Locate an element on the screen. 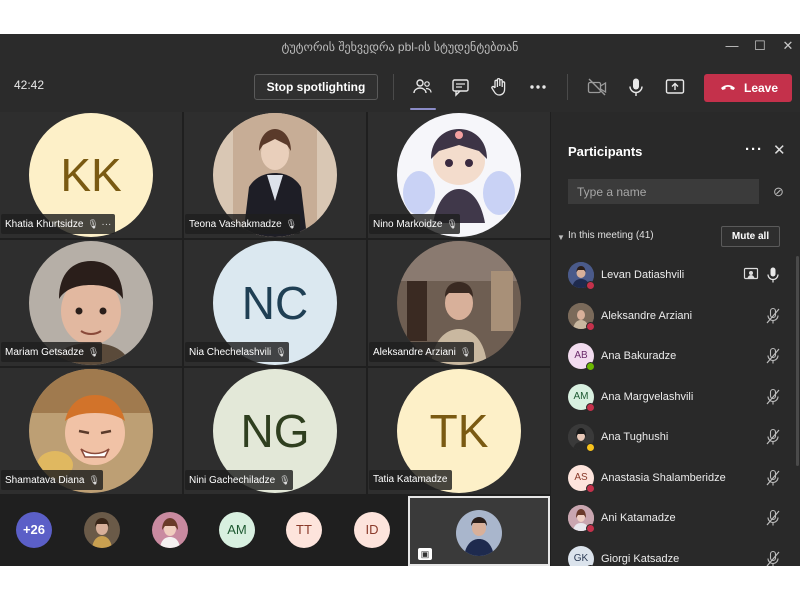  participant-nametag: Shamatava Diana 🎙︎ is located at coordinates (52, 480).